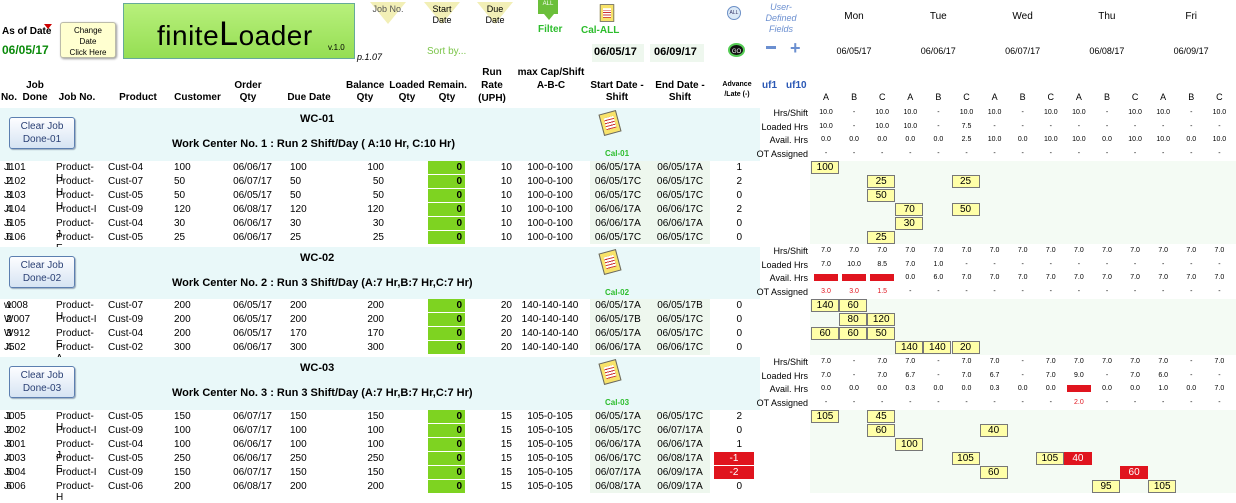 The width and height of the screenshot is (1236, 503). I want to click on shift-header: A, so click(994, 97).